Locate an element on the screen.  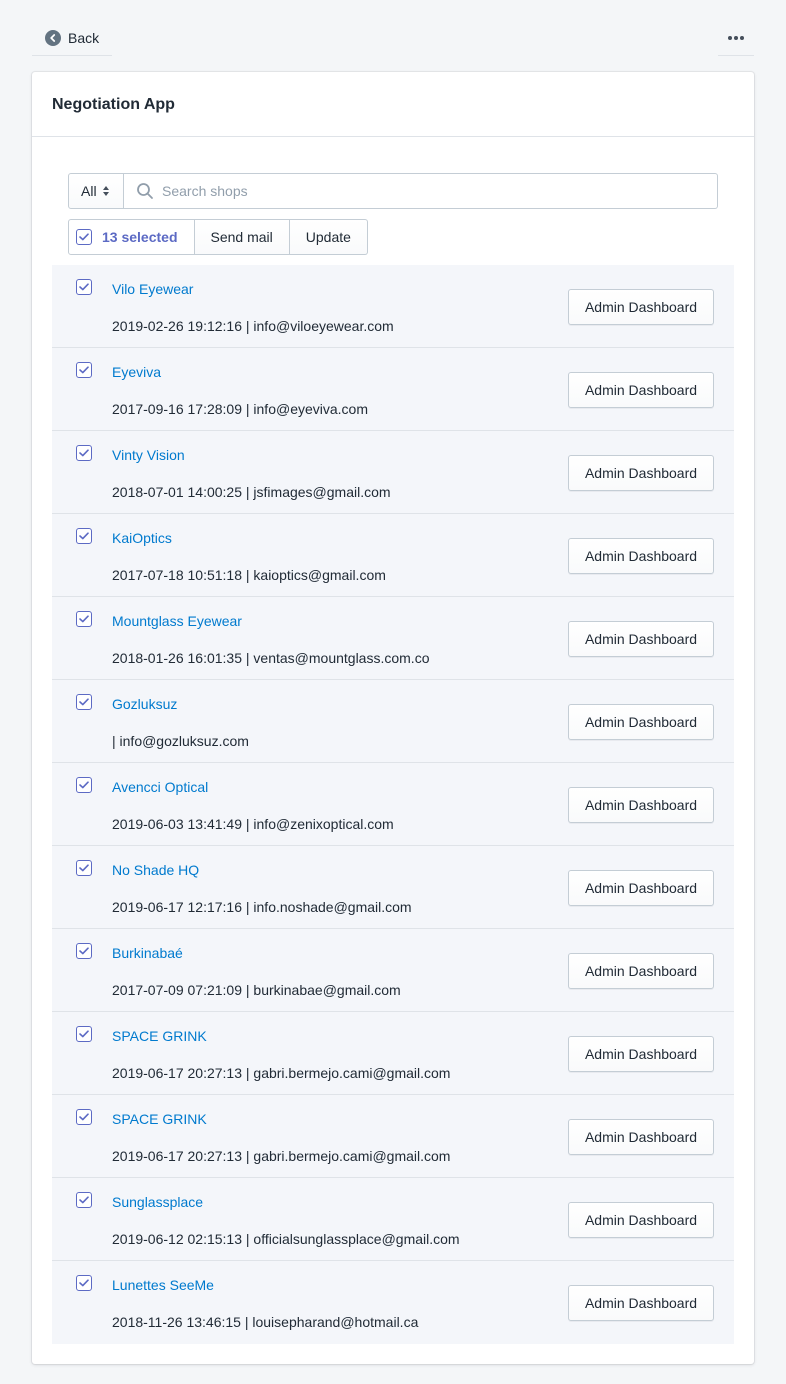
shop-name-link: Lunettes SeeMe is located at coordinates (163, 1285).